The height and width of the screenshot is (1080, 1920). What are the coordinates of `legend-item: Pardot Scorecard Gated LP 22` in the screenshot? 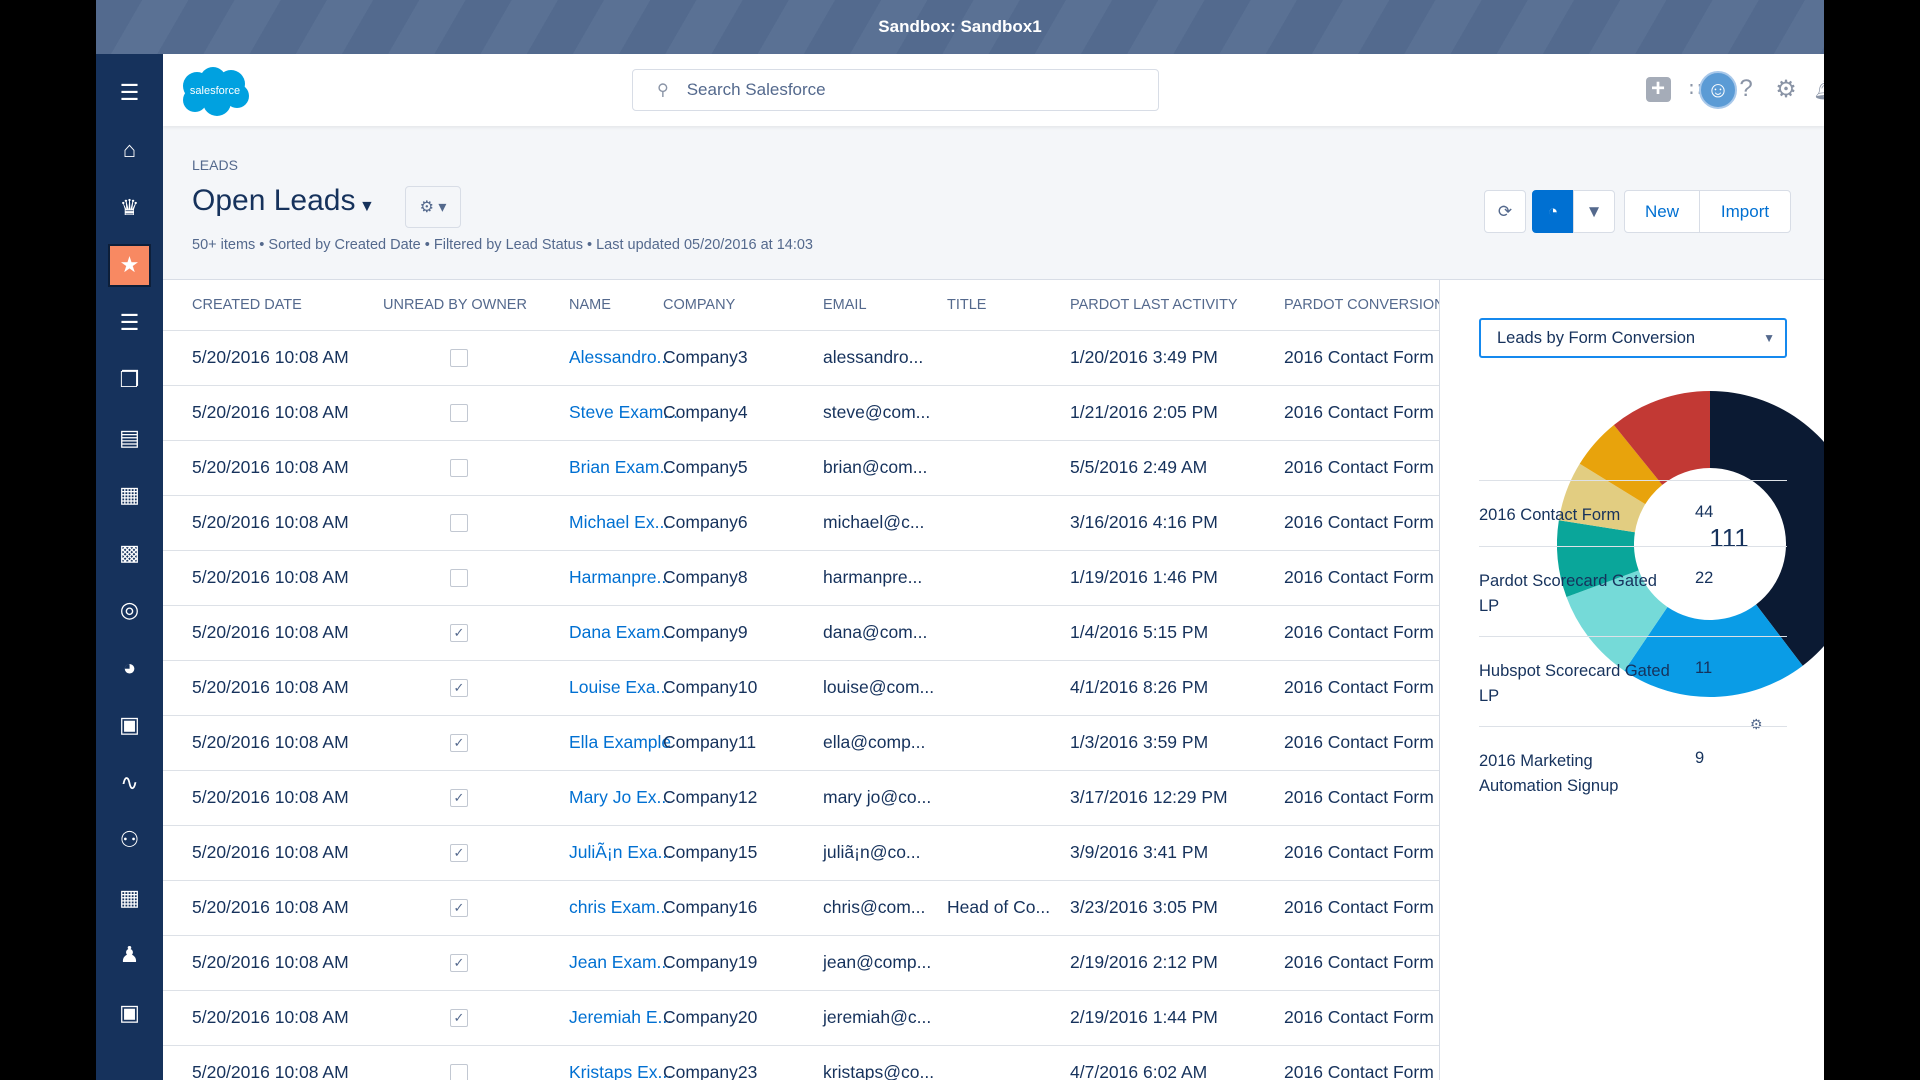 It's located at (1633, 591).